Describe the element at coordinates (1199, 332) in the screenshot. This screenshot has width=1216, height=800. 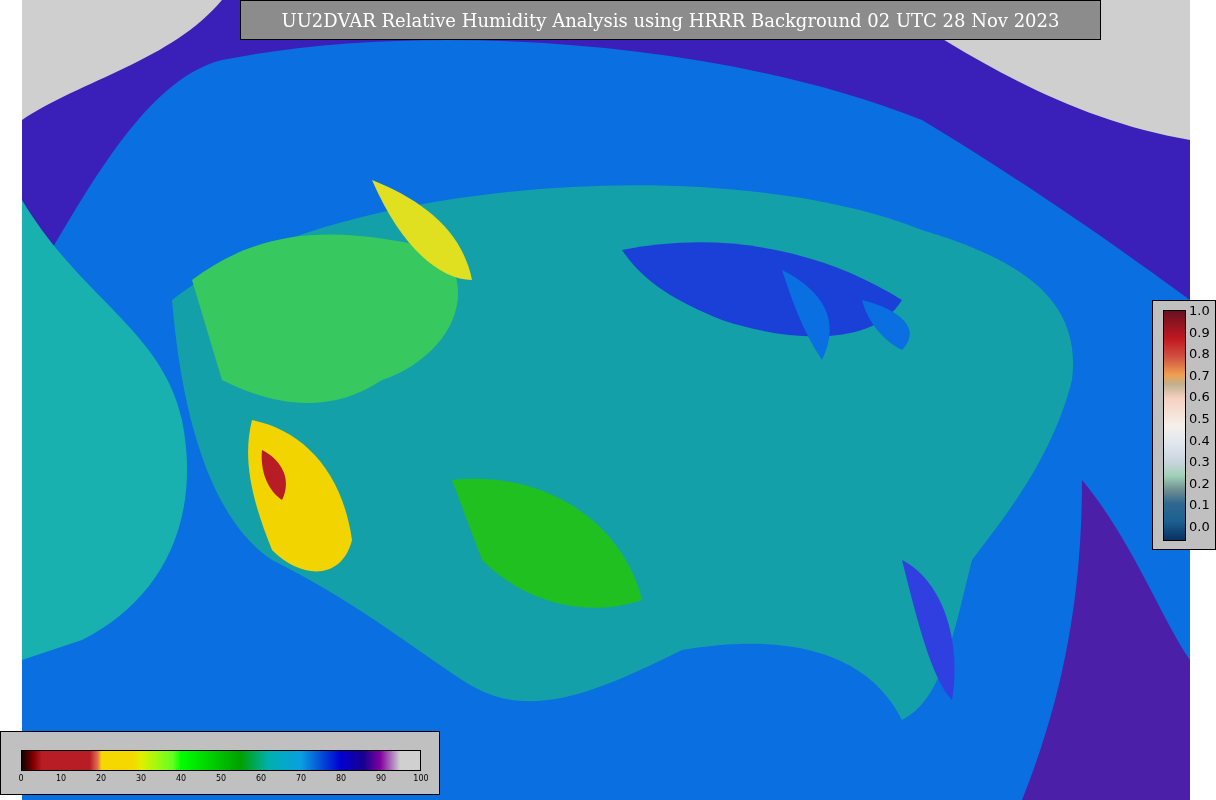
I see `tick-label: 0.9` at that location.